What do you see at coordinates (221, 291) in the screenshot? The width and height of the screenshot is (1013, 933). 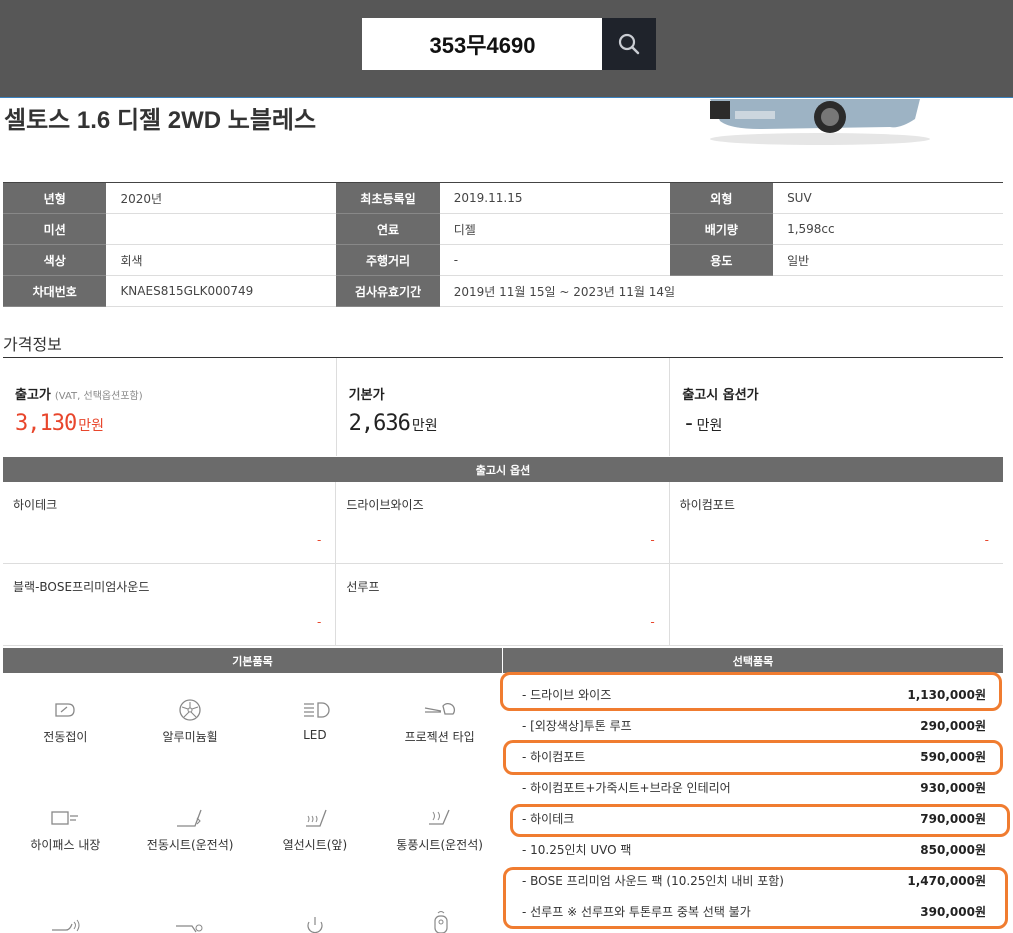 I see `spec-value: KNAES815GLK000749` at bounding box center [221, 291].